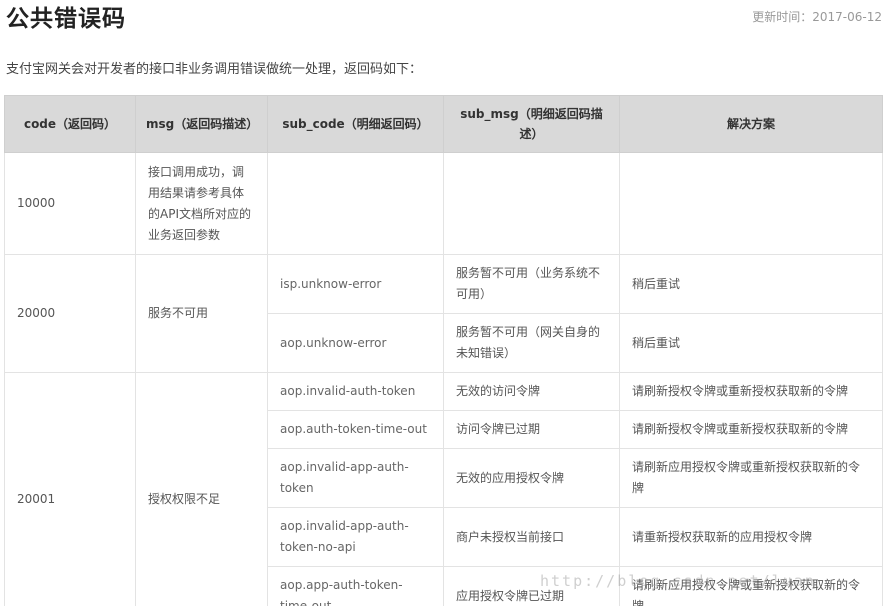 This screenshot has width=888, height=606. Describe the element at coordinates (817, 17) in the screenshot. I see `update-time: 更新时间：2017-06-12` at that location.